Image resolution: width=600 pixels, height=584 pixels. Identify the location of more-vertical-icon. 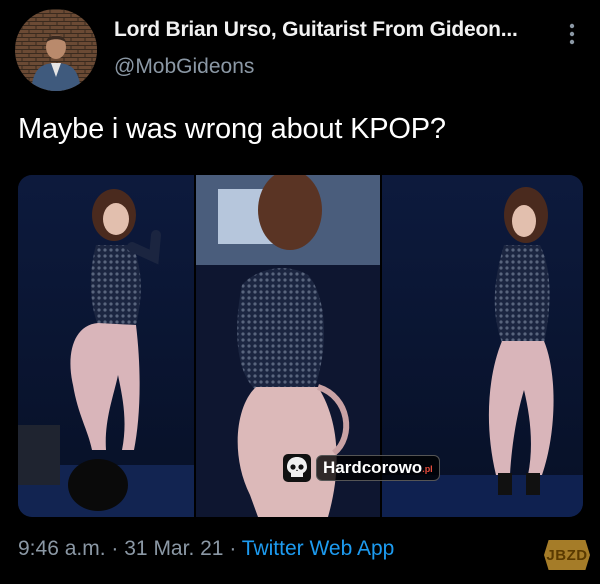
(572, 34).